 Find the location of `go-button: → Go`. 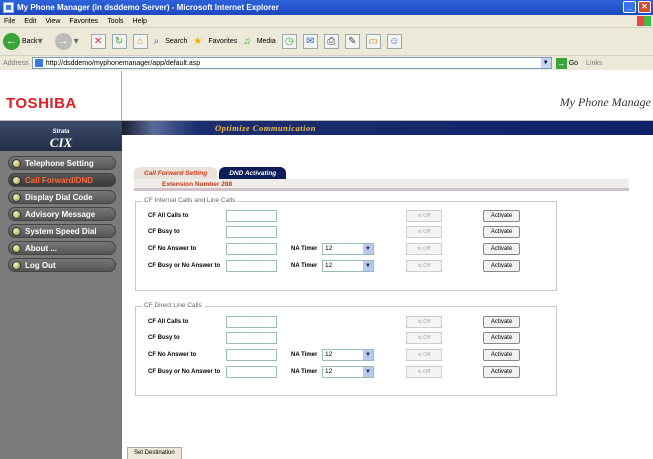

go-button: → Go is located at coordinates (567, 63).